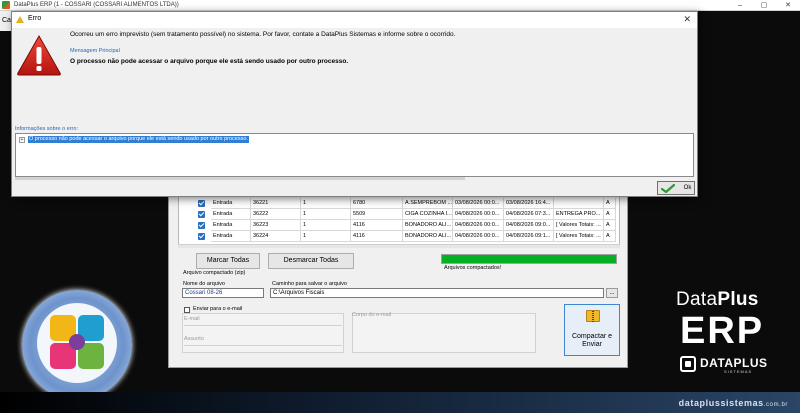 This screenshot has height=413, width=800. What do you see at coordinates (437, 293) in the screenshot?
I see `save-path-input: C:\Arquivos Fiscais` at bounding box center [437, 293].